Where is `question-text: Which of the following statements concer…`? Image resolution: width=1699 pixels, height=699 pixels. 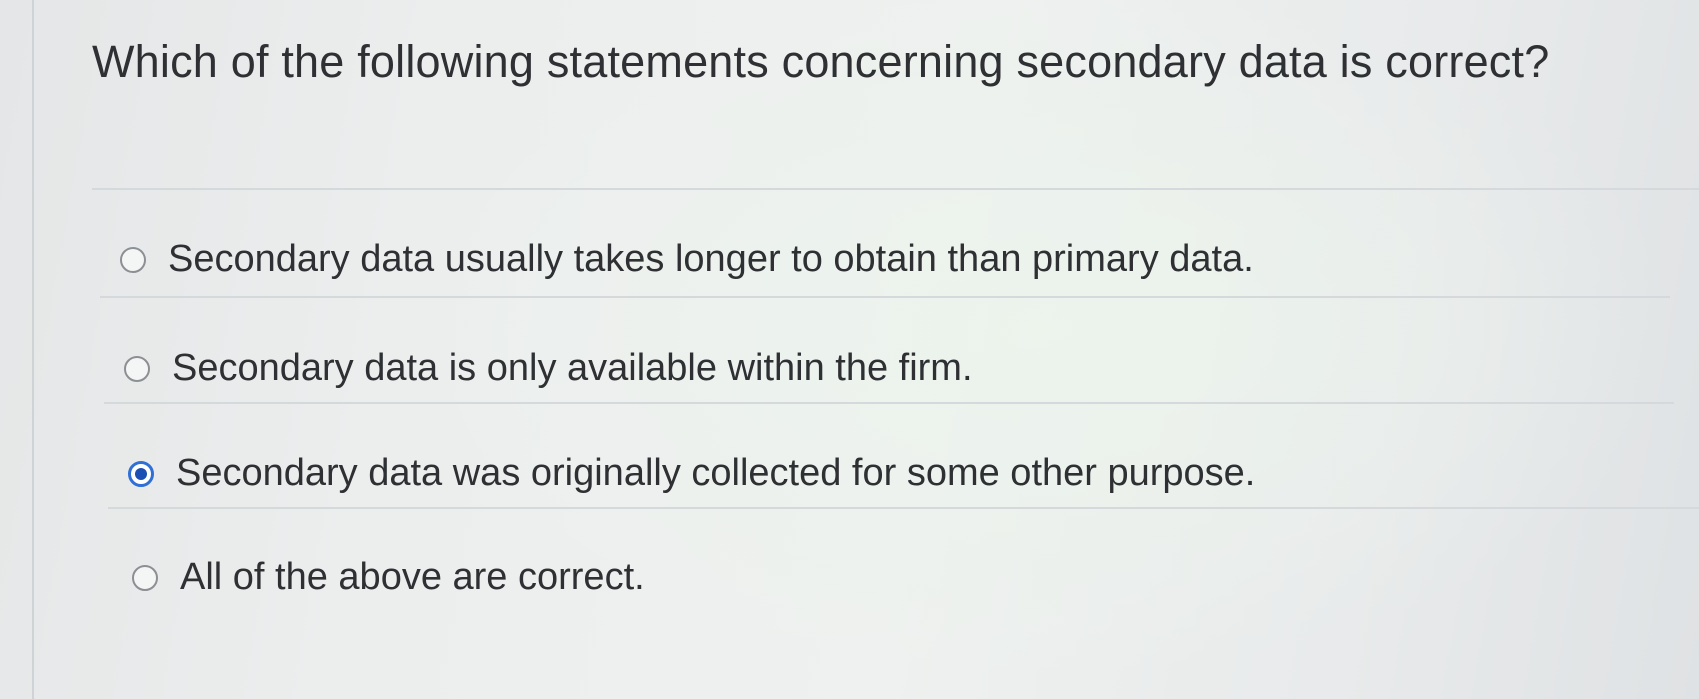
question-text: Which of the following statements concer… is located at coordinates (821, 61).